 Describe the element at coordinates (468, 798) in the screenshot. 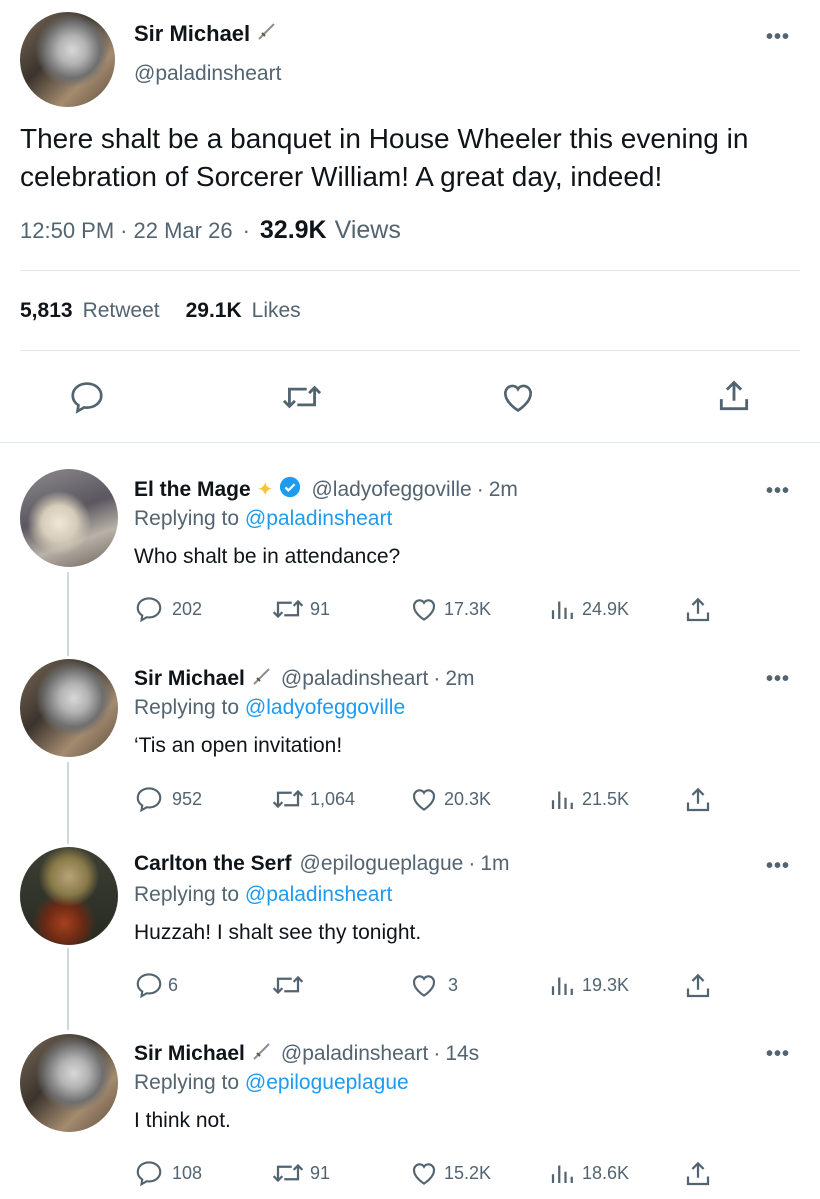

I see `like-count: 20.3K` at that location.